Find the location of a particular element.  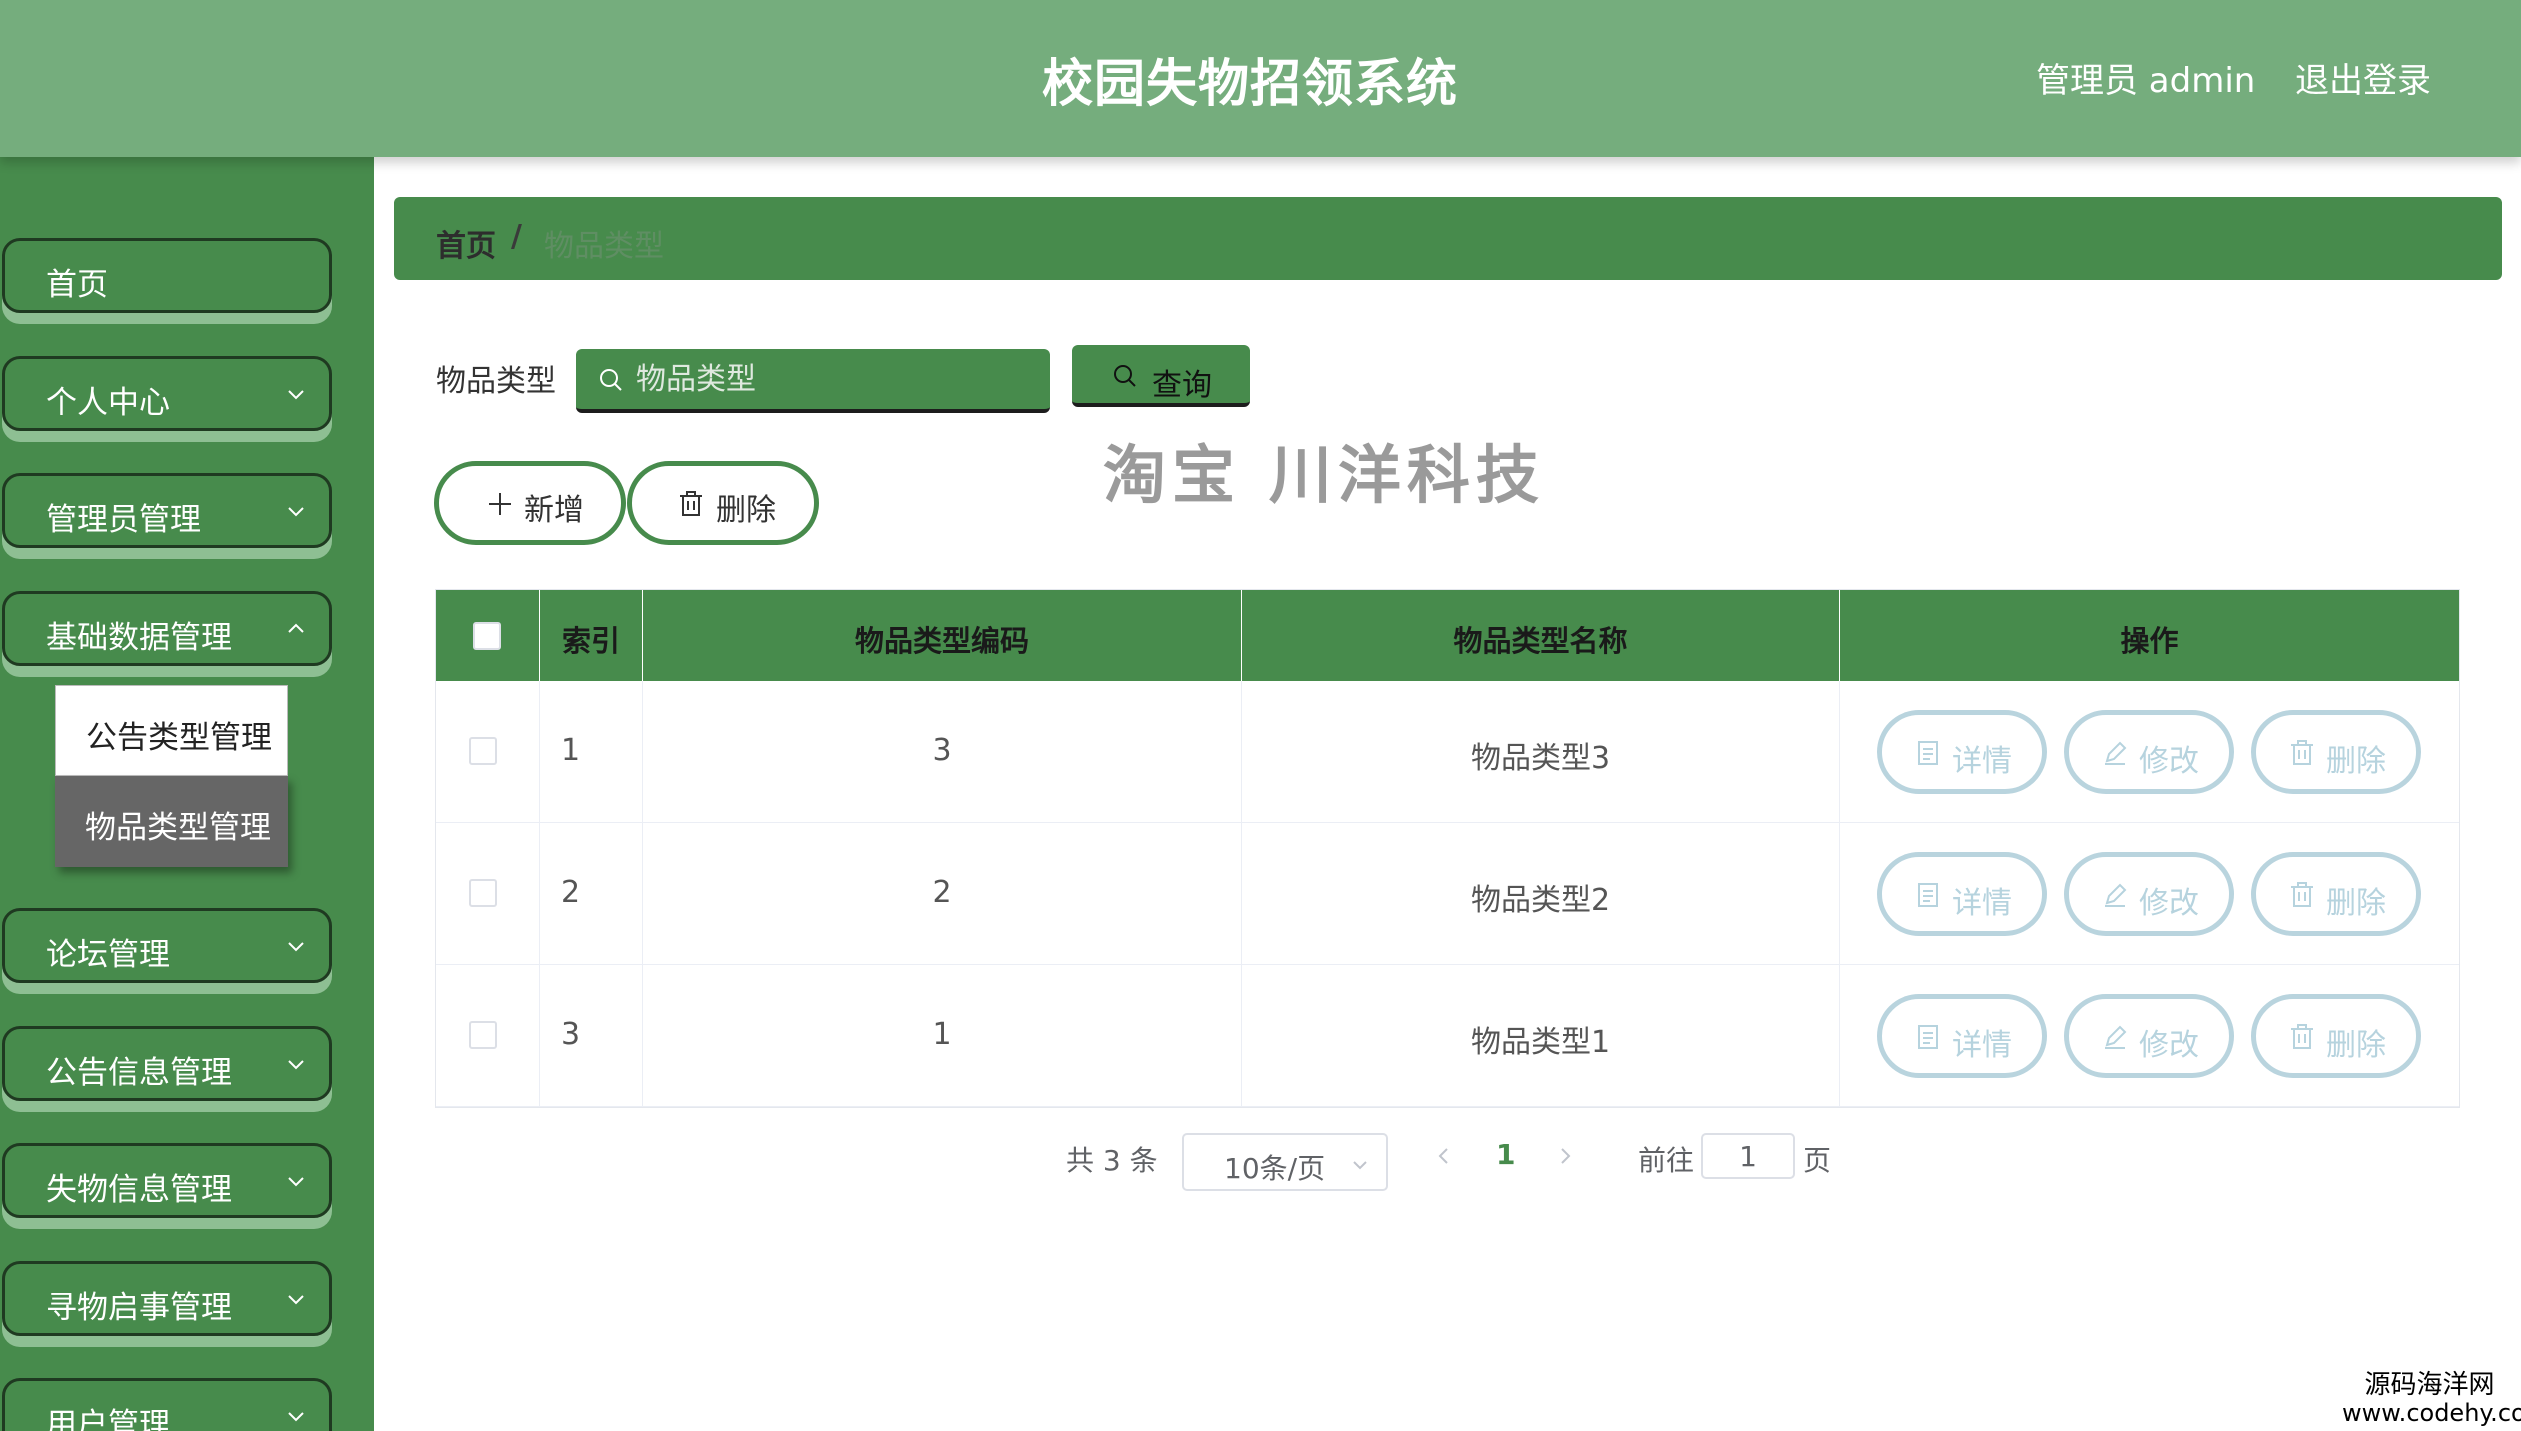

column-header: 操作 is located at coordinates (2149, 635).